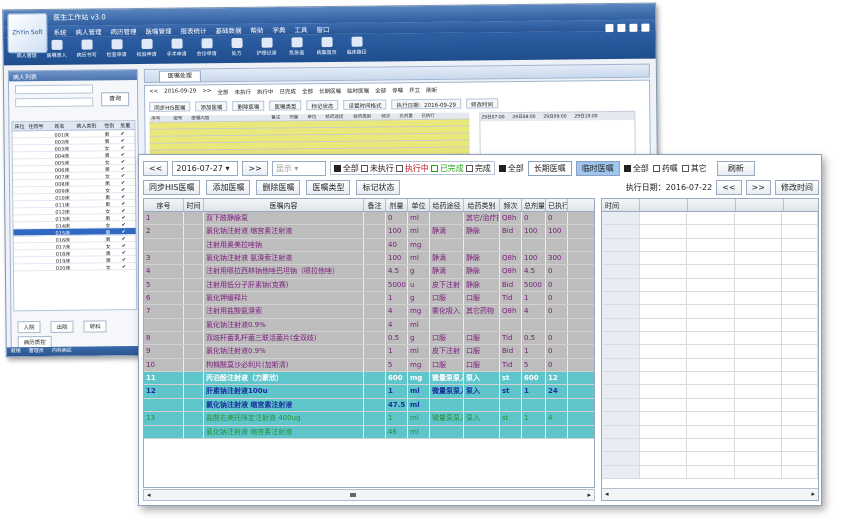 The height and width of the screenshot is (523, 841). I want to click on order-row: 1双下肢静脉泵0ml其它/治疗操作Q8h00, so click(369, 219).